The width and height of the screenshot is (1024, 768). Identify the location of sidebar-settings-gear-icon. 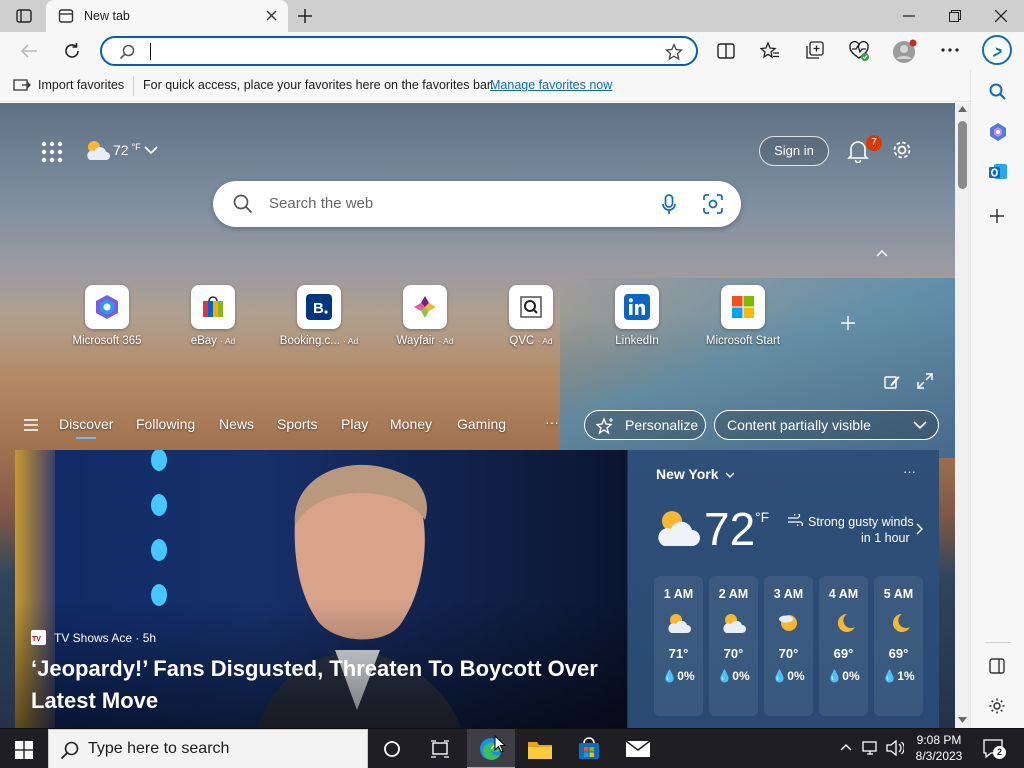
(997, 706).